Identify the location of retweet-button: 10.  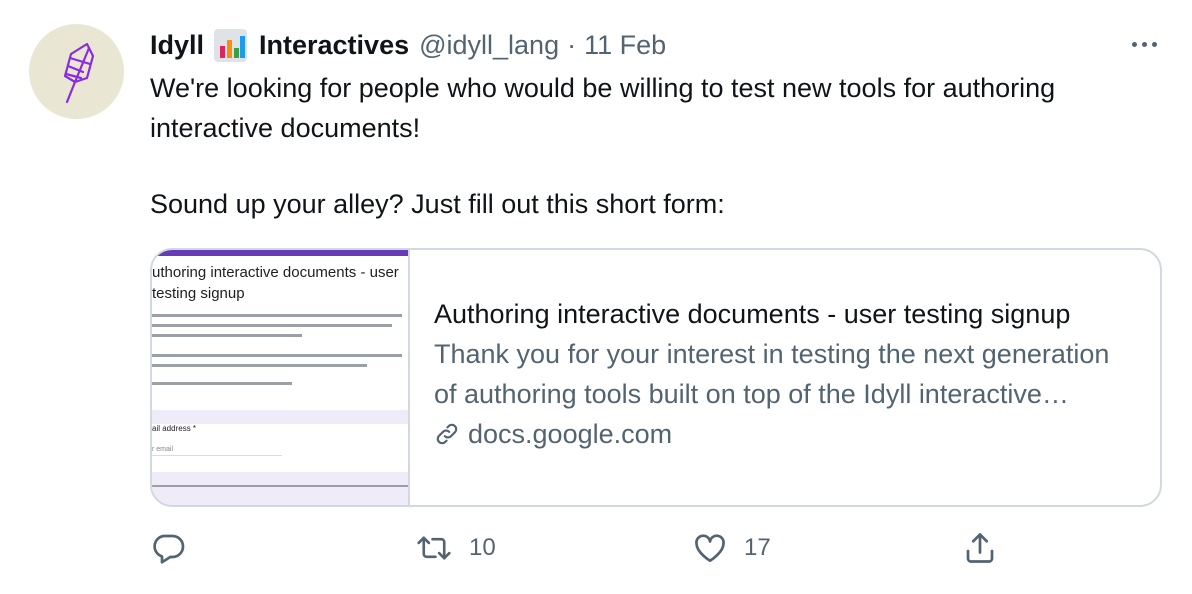
(455, 548).